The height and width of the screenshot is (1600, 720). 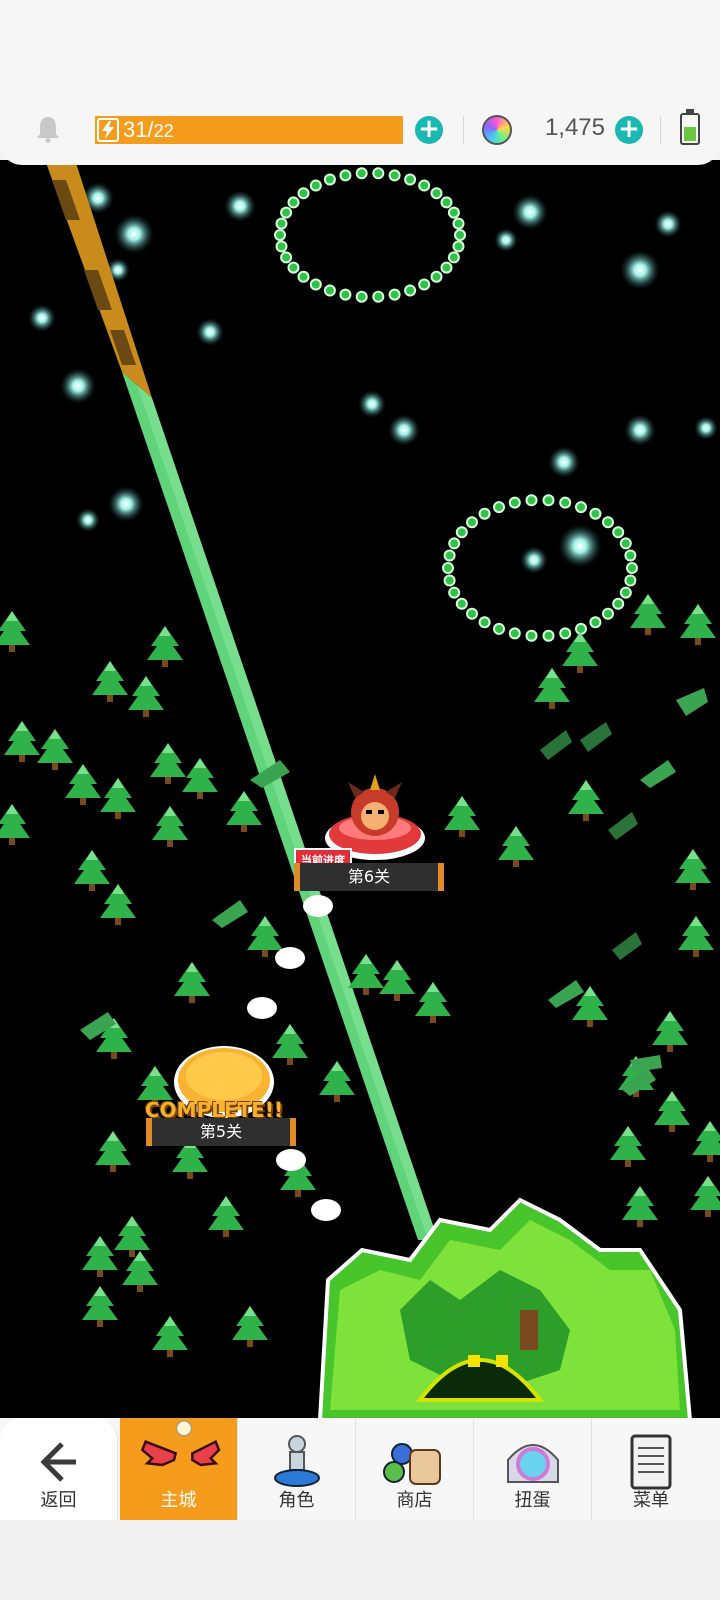 I want to click on back-label: 返回, so click(x=58, y=1500).